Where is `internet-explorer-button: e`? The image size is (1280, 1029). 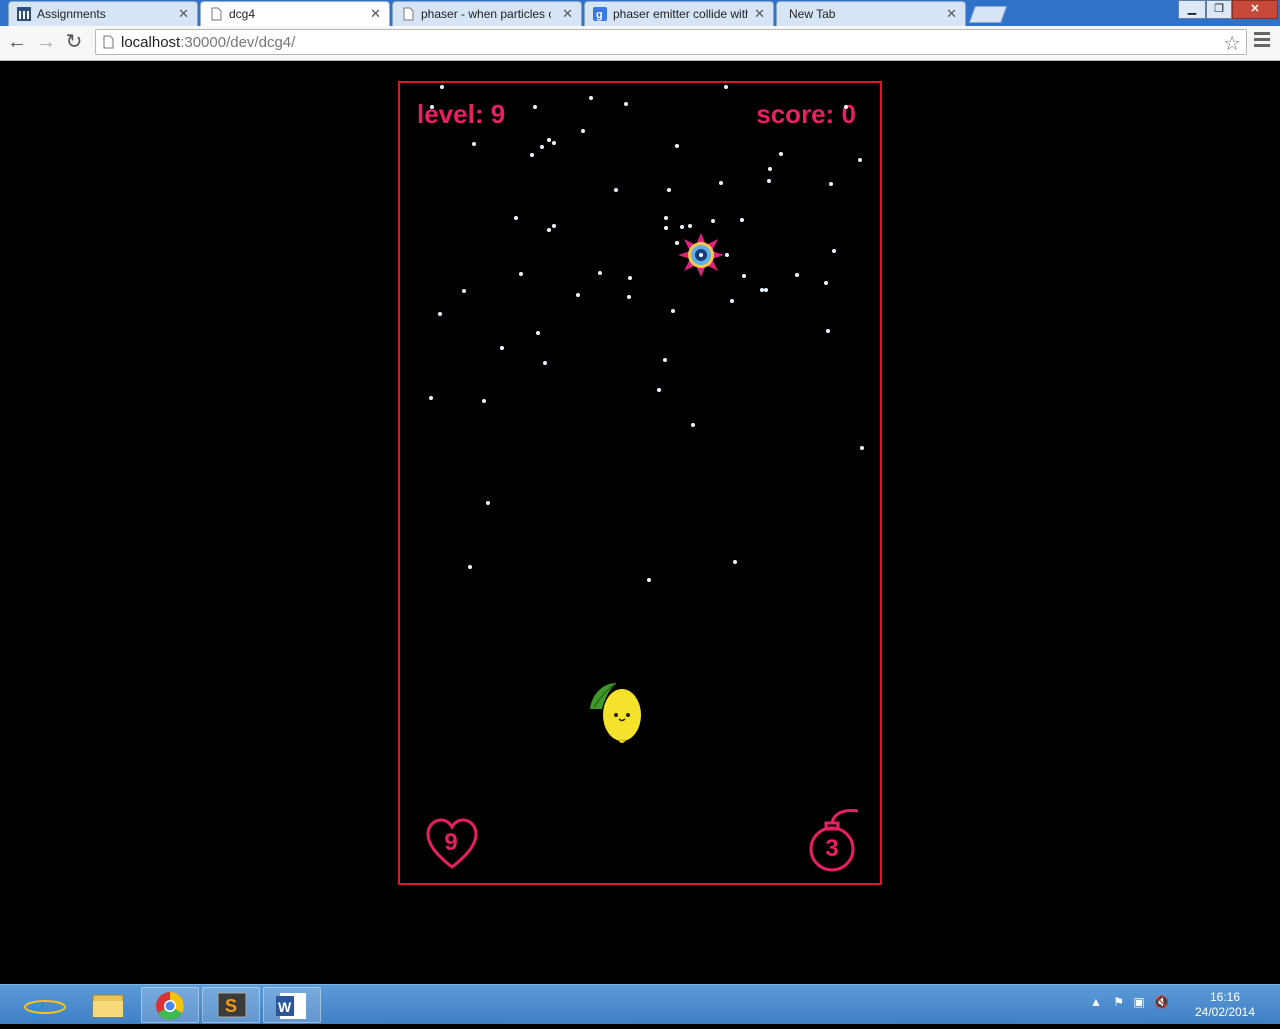 internet-explorer-button: e is located at coordinates (45, 1006).